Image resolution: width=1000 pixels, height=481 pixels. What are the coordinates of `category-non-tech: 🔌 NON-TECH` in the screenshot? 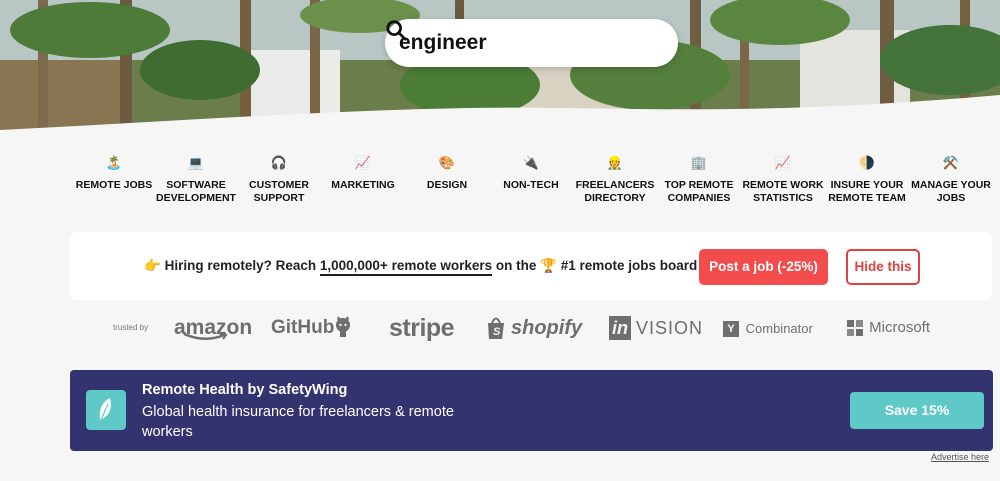 It's located at (531, 172).